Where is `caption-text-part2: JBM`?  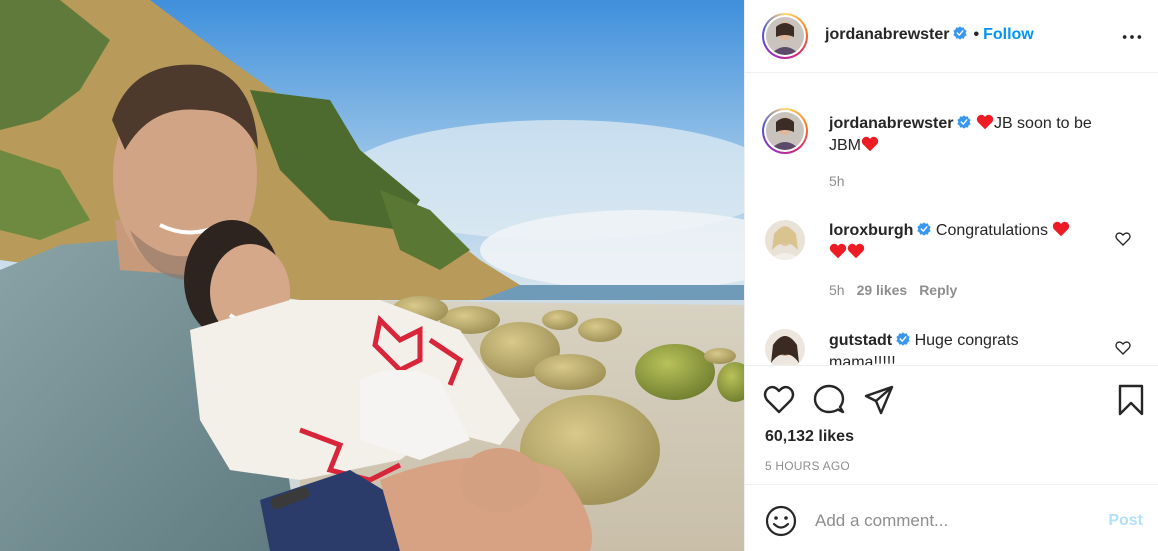 caption-text-part2: JBM is located at coordinates (845, 145).